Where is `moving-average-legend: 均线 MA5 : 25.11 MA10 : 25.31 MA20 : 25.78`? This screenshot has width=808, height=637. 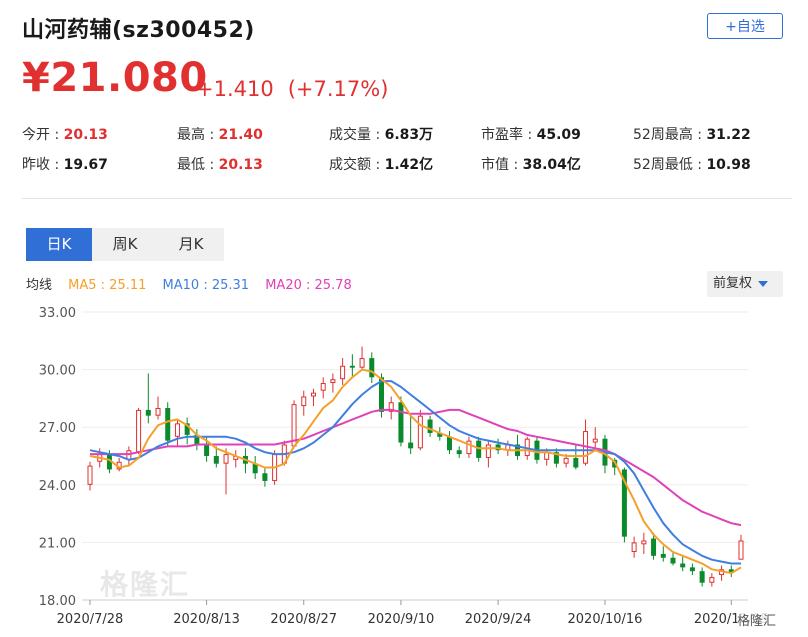
moving-average-legend: 均线 MA5 : 25.11 MA10 : 25.31 MA20 : 25.78 is located at coordinates (195, 283).